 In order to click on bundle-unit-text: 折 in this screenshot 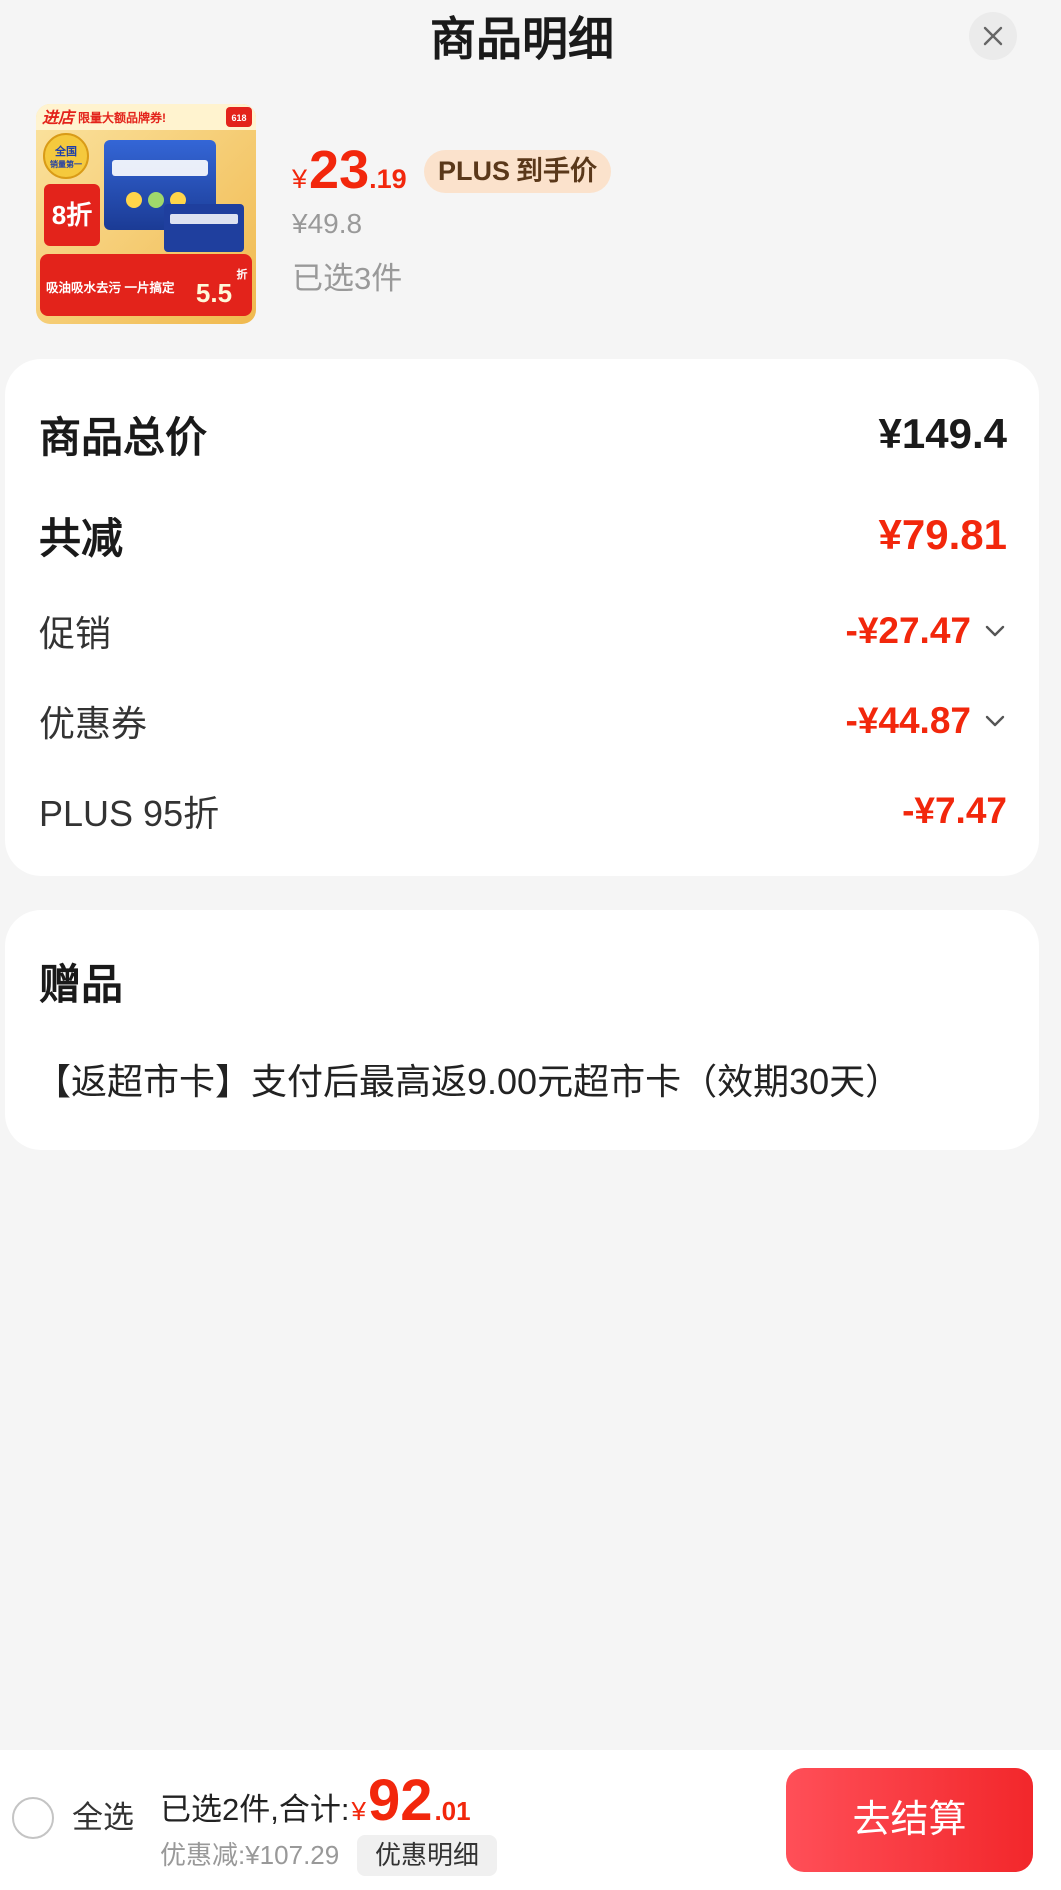, I will do `click(242, 274)`.